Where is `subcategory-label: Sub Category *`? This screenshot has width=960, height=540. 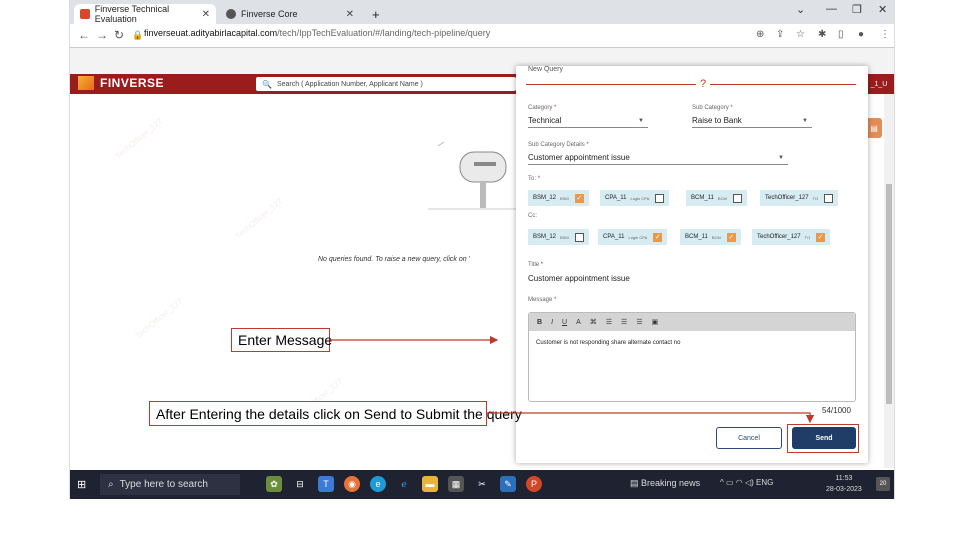
subcategory-label: Sub Category * is located at coordinates (712, 108).